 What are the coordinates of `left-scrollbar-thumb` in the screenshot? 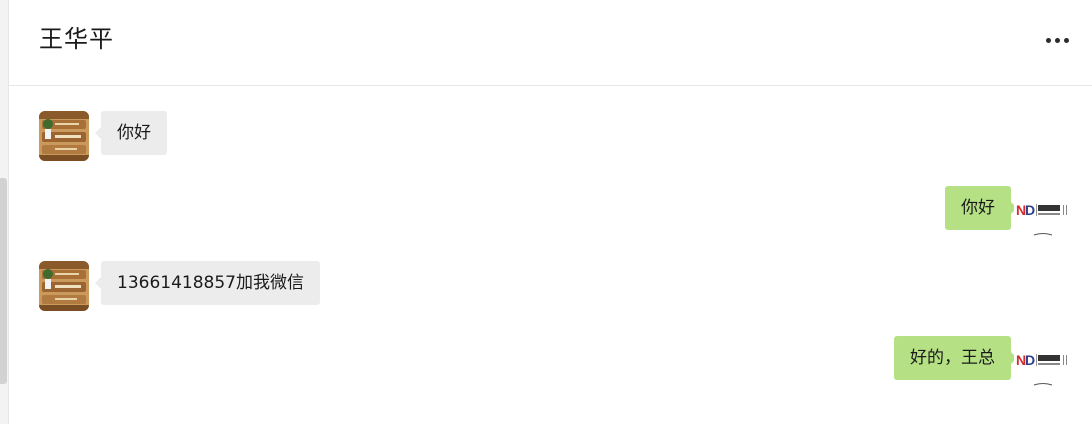 It's located at (3, 281).